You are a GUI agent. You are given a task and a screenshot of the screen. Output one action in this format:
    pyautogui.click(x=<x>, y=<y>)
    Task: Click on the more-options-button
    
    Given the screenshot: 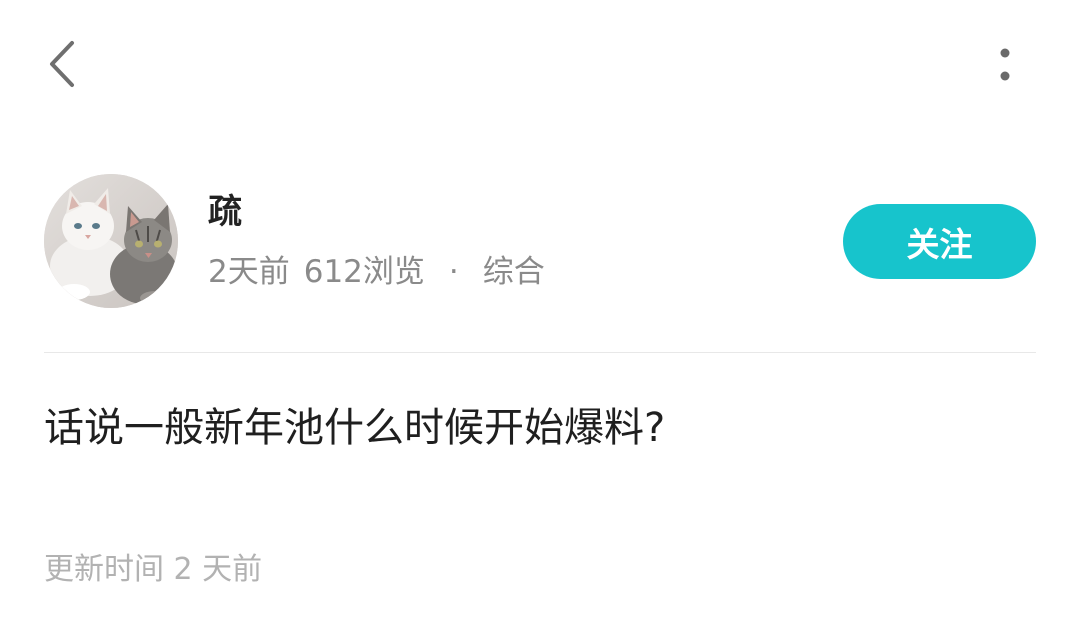 What is the action you would take?
    pyautogui.click(x=1005, y=65)
    